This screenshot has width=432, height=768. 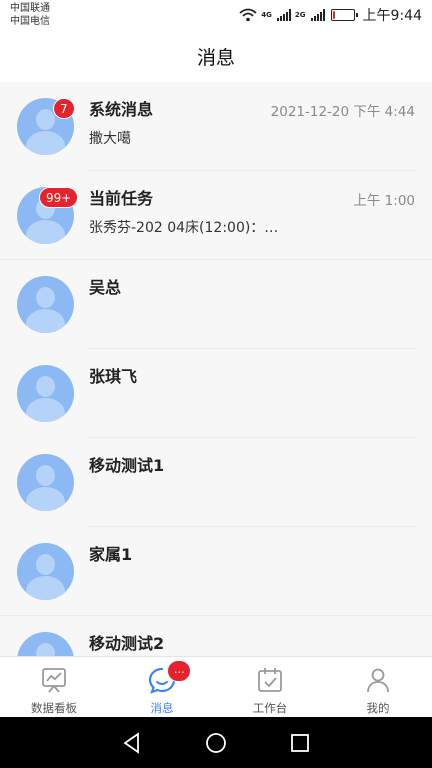 What do you see at coordinates (54, 680) in the screenshot?
I see `dashboard-icon` at bounding box center [54, 680].